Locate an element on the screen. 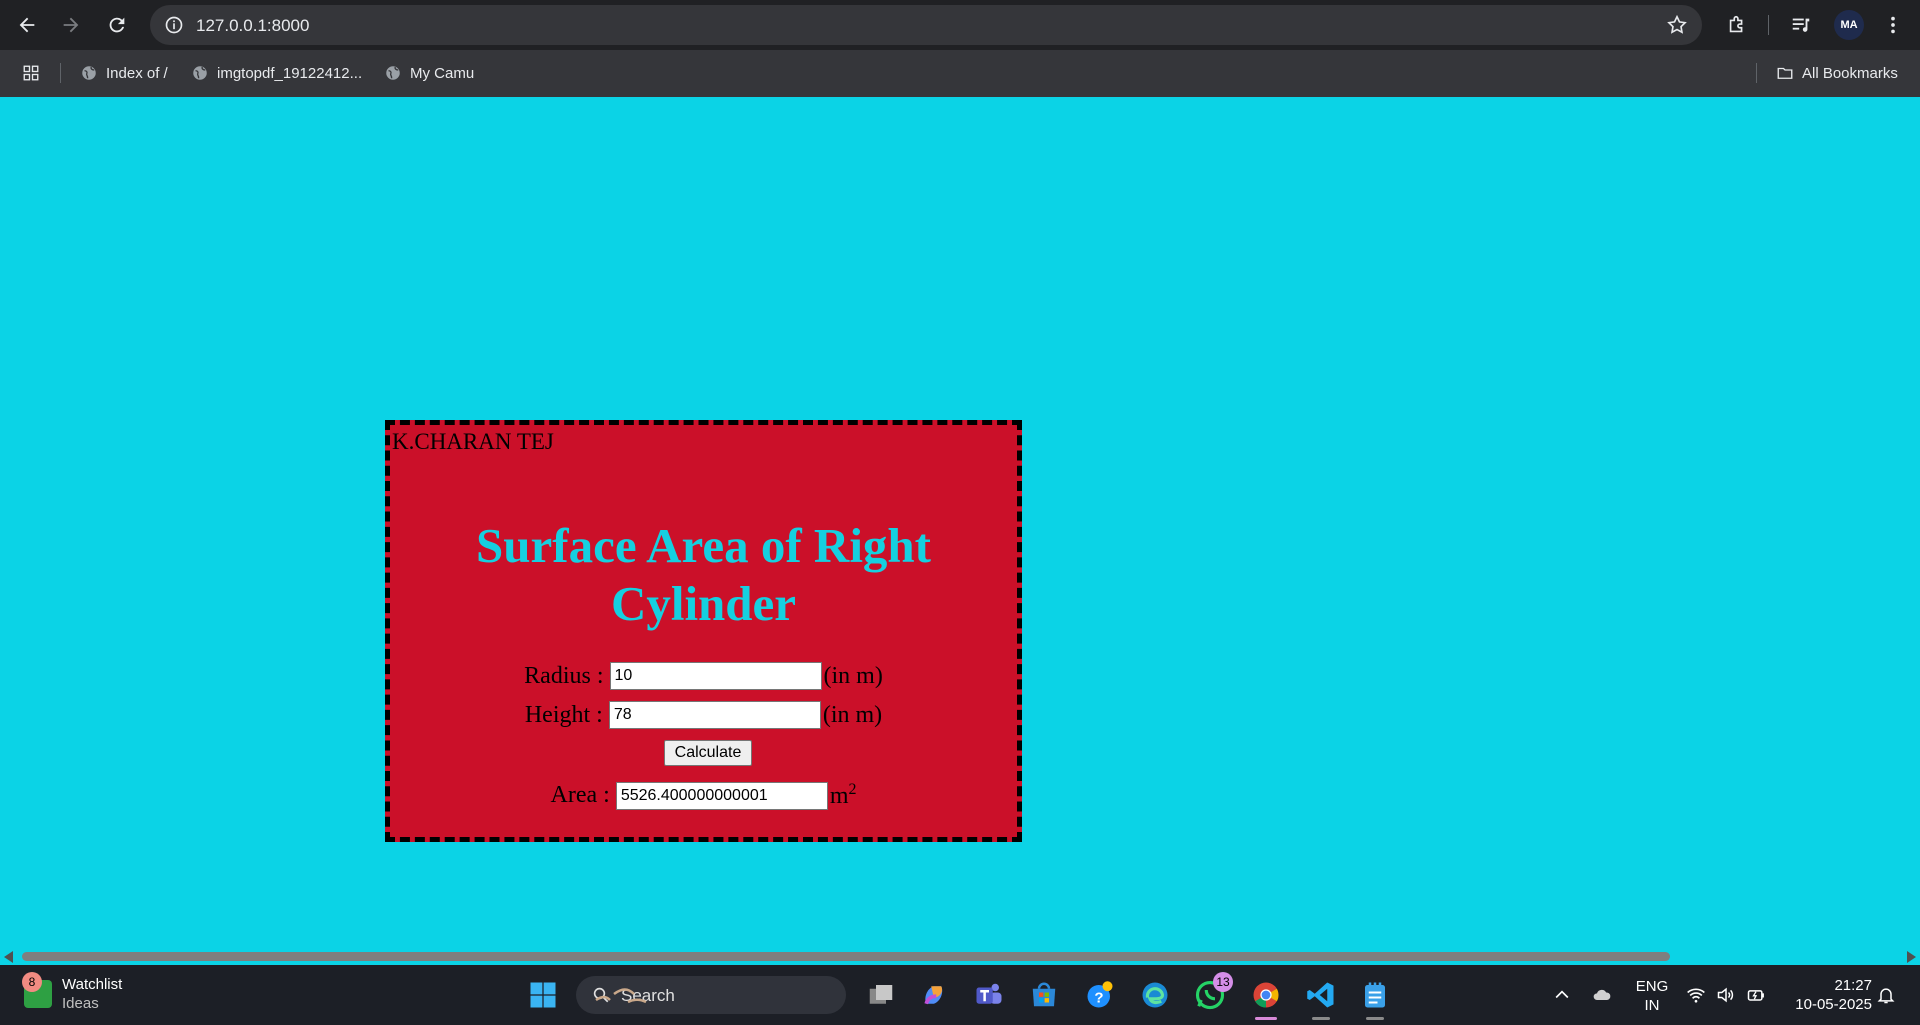 This screenshot has width=1920, height=1025. chrome-button is located at coordinates (1266, 999).